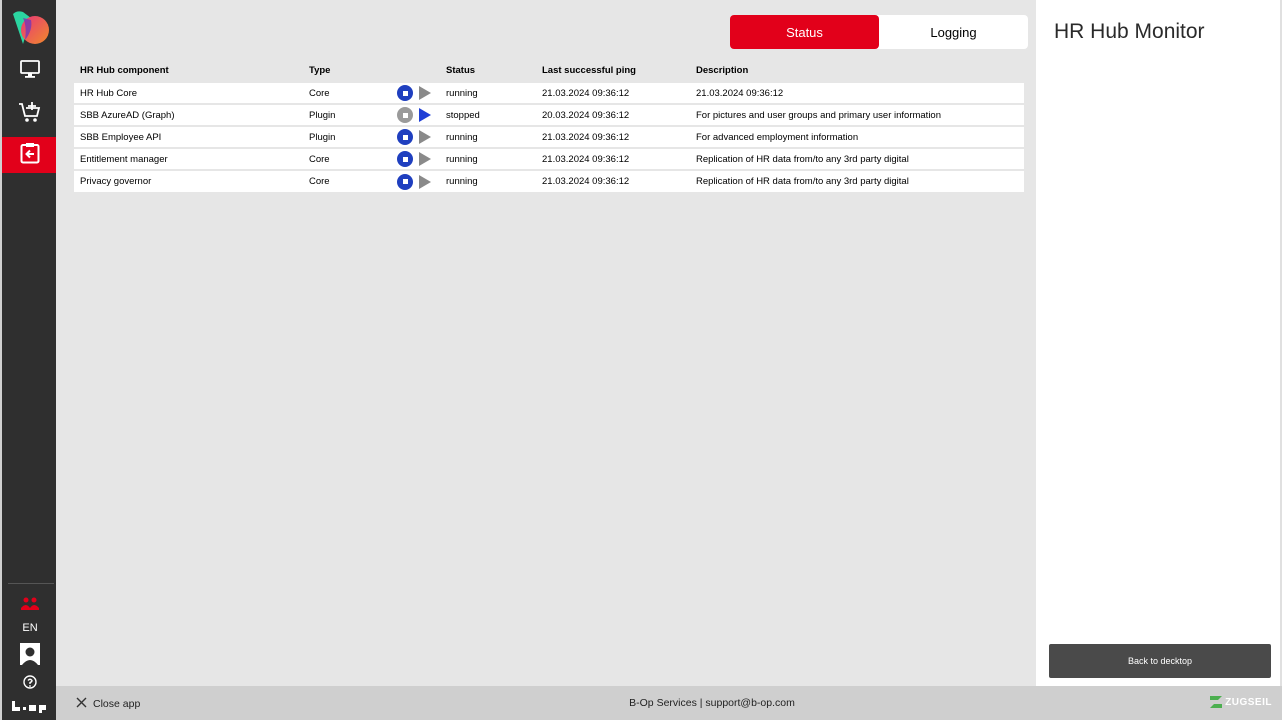 Image resolution: width=1282 pixels, height=720 pixels. What do you see at coordinates (461, 70) in the screenshot?
I see `header-status: Status` at bounding box center [461, 70].